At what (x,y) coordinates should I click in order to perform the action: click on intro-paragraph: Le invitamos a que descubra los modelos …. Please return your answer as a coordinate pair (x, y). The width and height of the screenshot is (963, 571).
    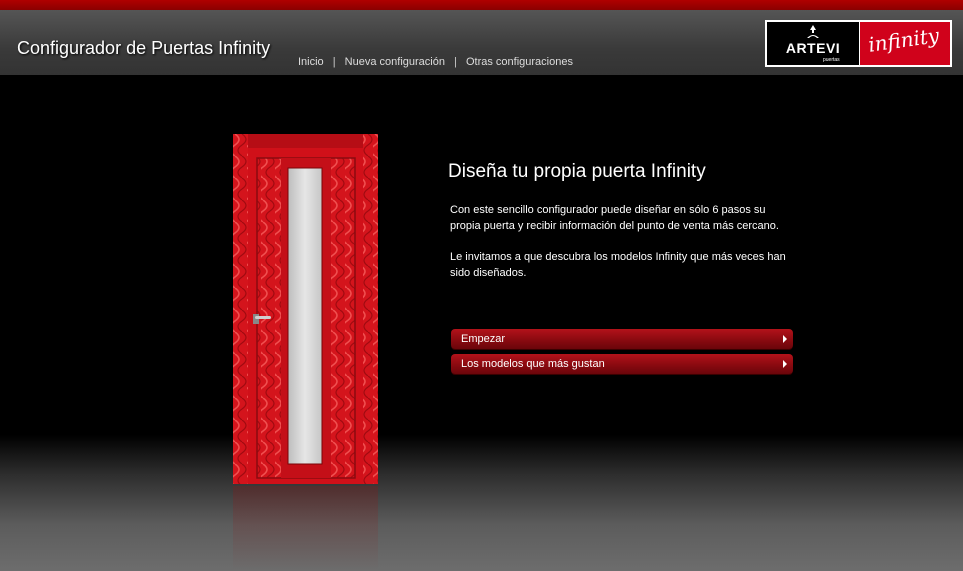
    Looking at the image, I should click on (618, 265).